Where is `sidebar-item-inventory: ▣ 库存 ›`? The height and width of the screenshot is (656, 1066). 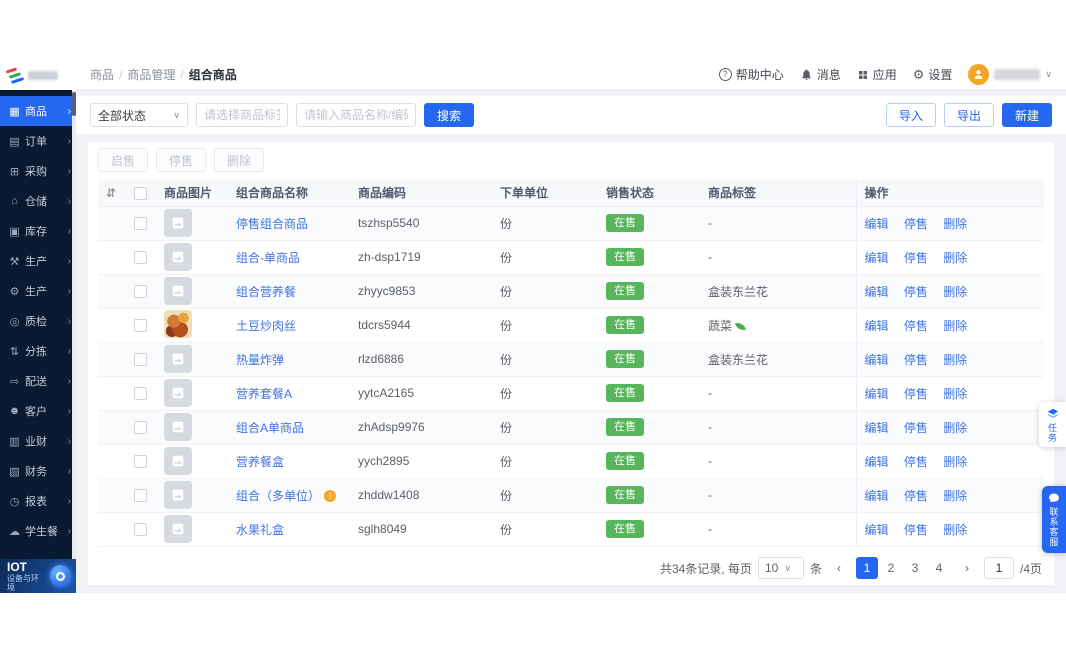
sidebar-item-inventory: ▣ 库存 › is located at coordinates (38, 231).